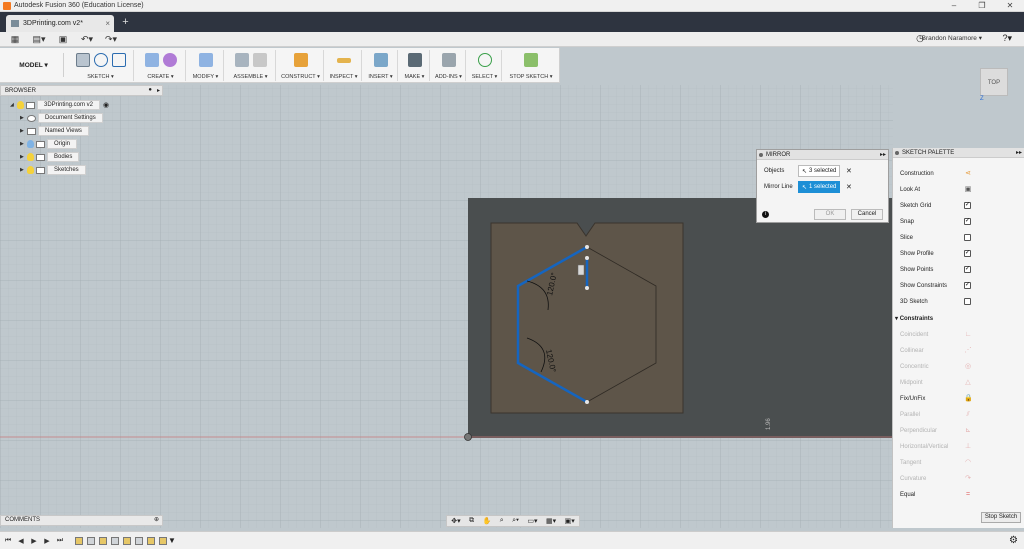  Describe the element at coordinates (449, 65) in the screenshot. I see `add-ins-group: ADD-INS ▾` at that location.